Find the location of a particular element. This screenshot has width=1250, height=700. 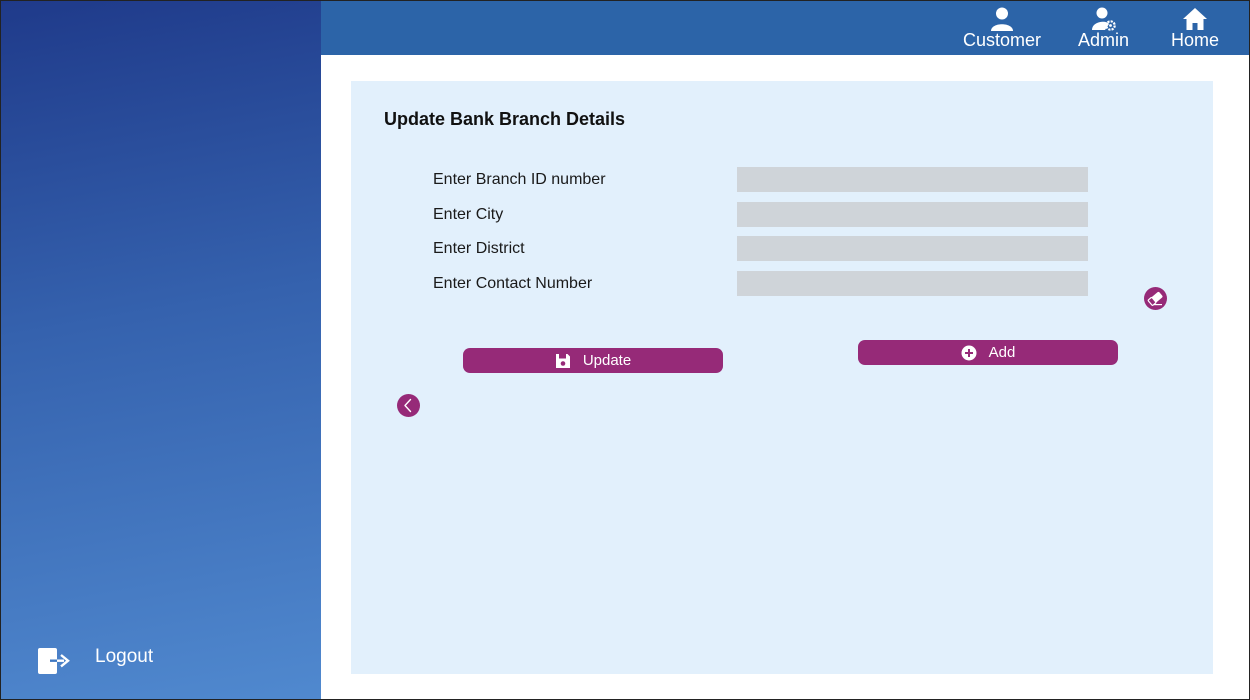

contact-number-input is located at coordinates (912, 283).